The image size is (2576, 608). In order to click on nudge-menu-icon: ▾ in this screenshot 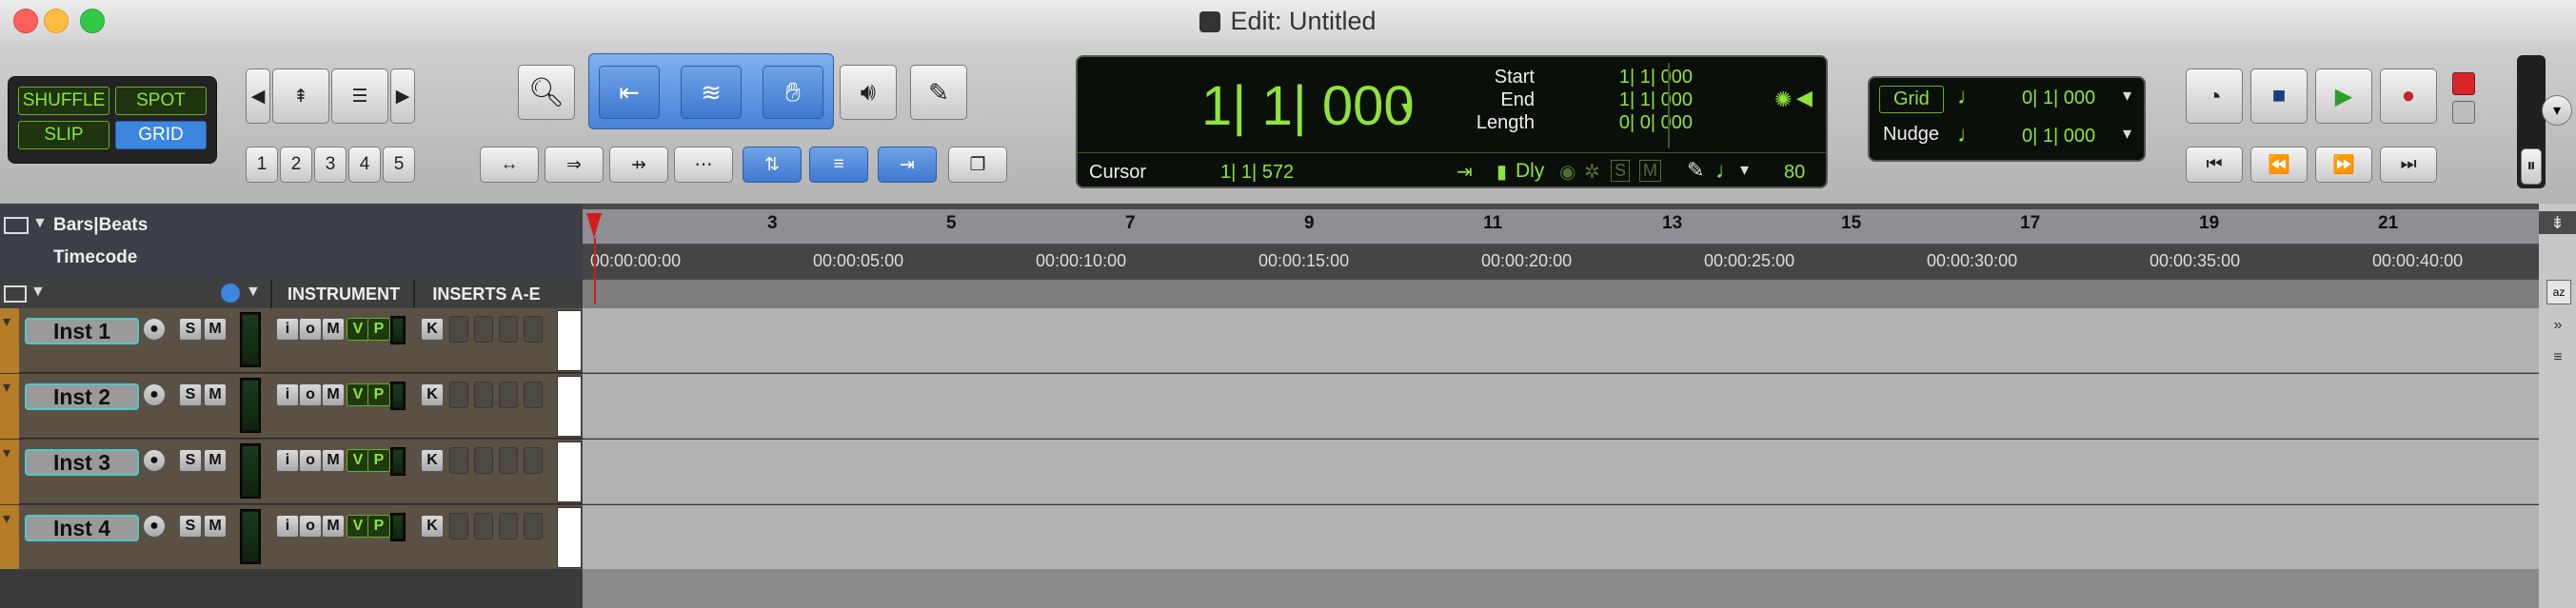, I will do `click(2127, 134)`.